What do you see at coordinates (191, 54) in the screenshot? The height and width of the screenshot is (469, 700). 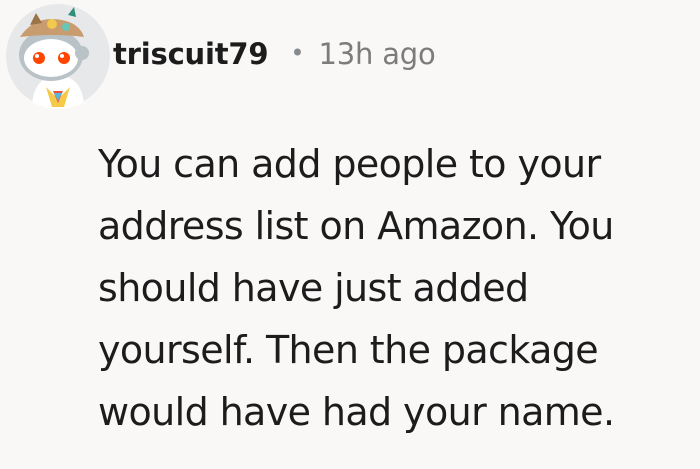 I see `username-link: triscuit79` at bounding box center [191, 54].